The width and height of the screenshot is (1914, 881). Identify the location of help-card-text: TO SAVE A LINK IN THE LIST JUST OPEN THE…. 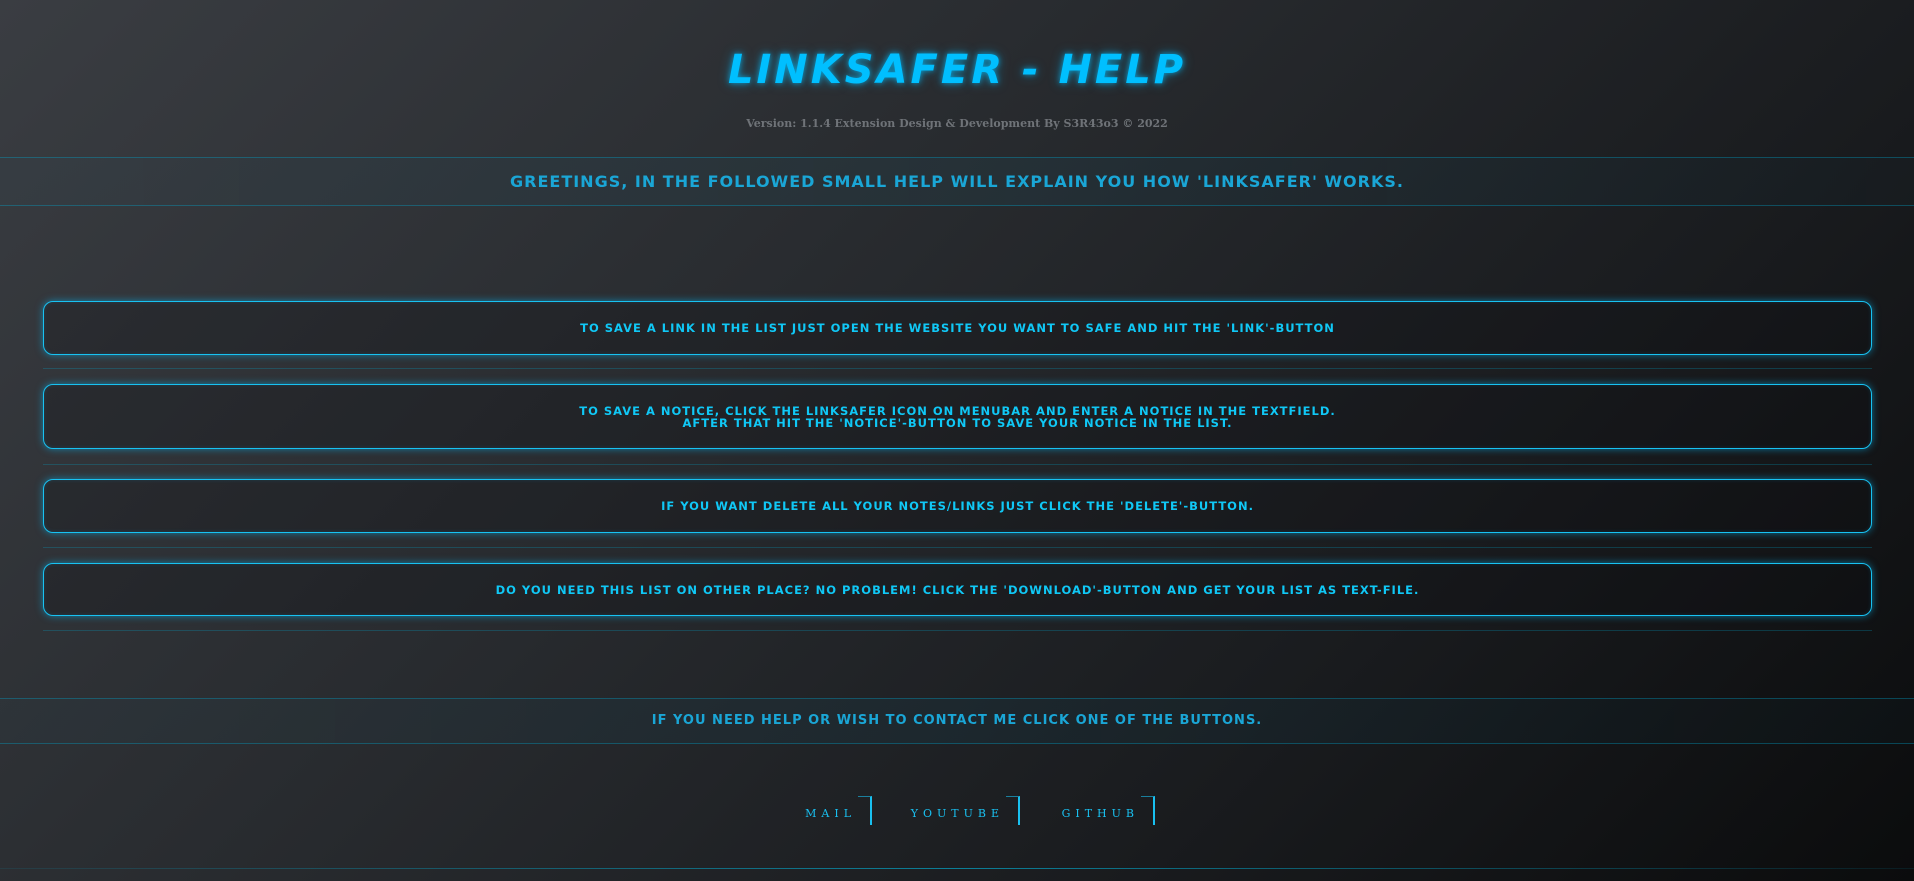
(957, 328).